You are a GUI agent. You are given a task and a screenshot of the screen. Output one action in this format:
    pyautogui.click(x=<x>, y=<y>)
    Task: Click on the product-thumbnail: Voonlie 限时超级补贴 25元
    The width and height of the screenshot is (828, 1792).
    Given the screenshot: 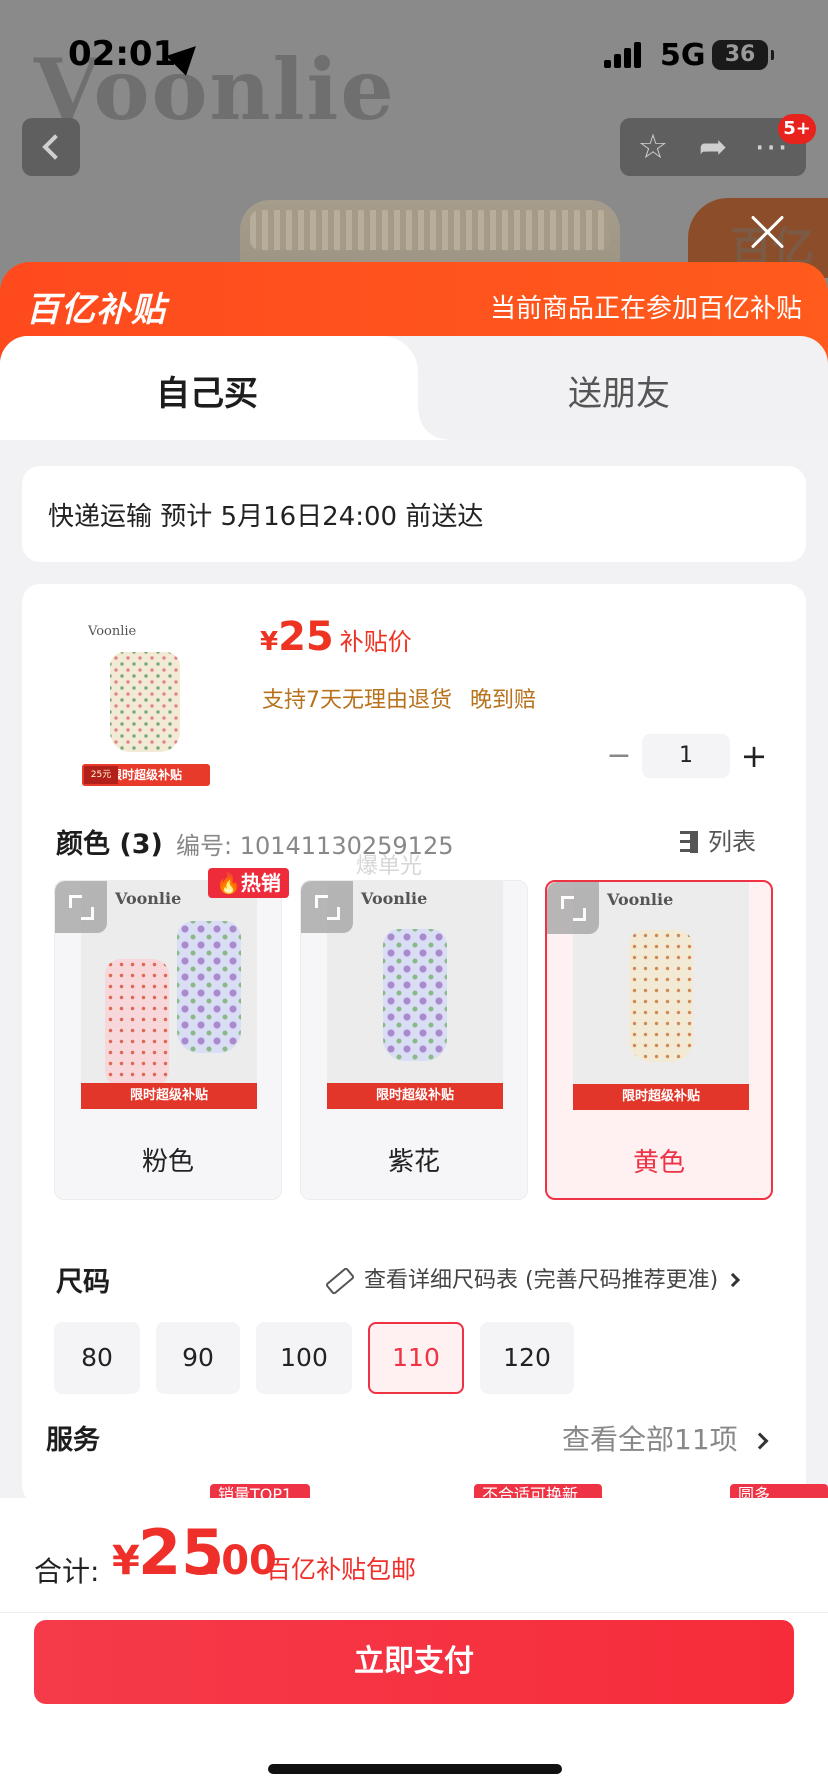 What is the action you would take?
    pyautogui.click(x=143, y=704)
    